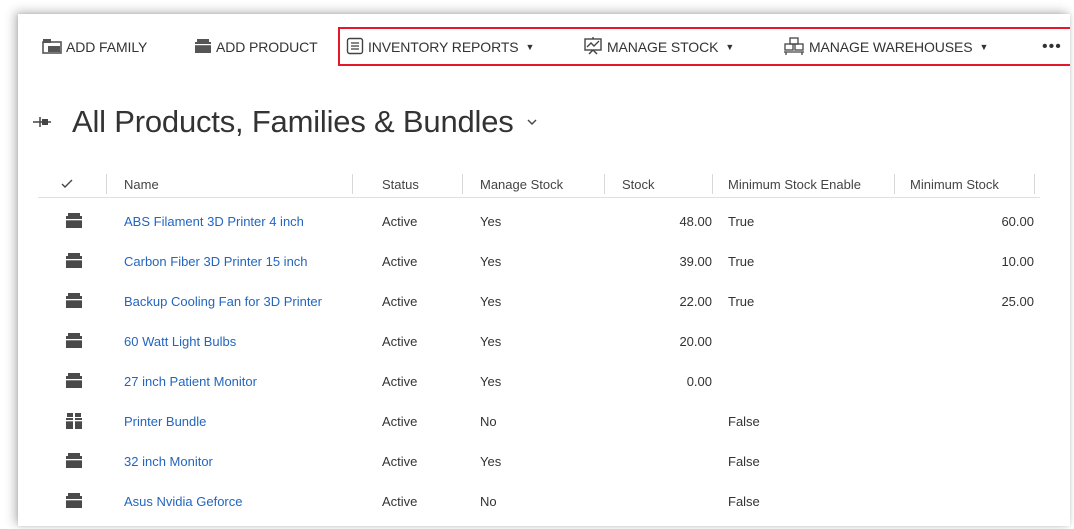 This screenshot has height=529, width=1074. I want to click on column-header-name: Name, so click(141, 184).